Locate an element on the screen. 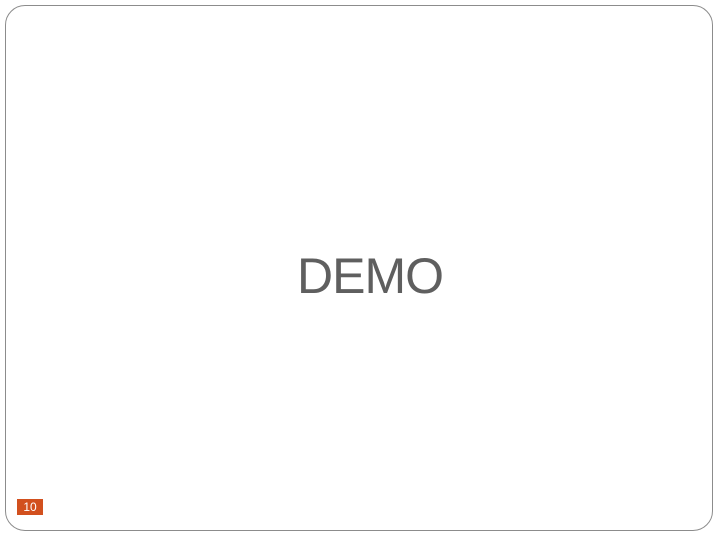 Image resolution: width=720 pixels, height=540 pixels. slide-title: DEMO is located at coordinates (370, 276).